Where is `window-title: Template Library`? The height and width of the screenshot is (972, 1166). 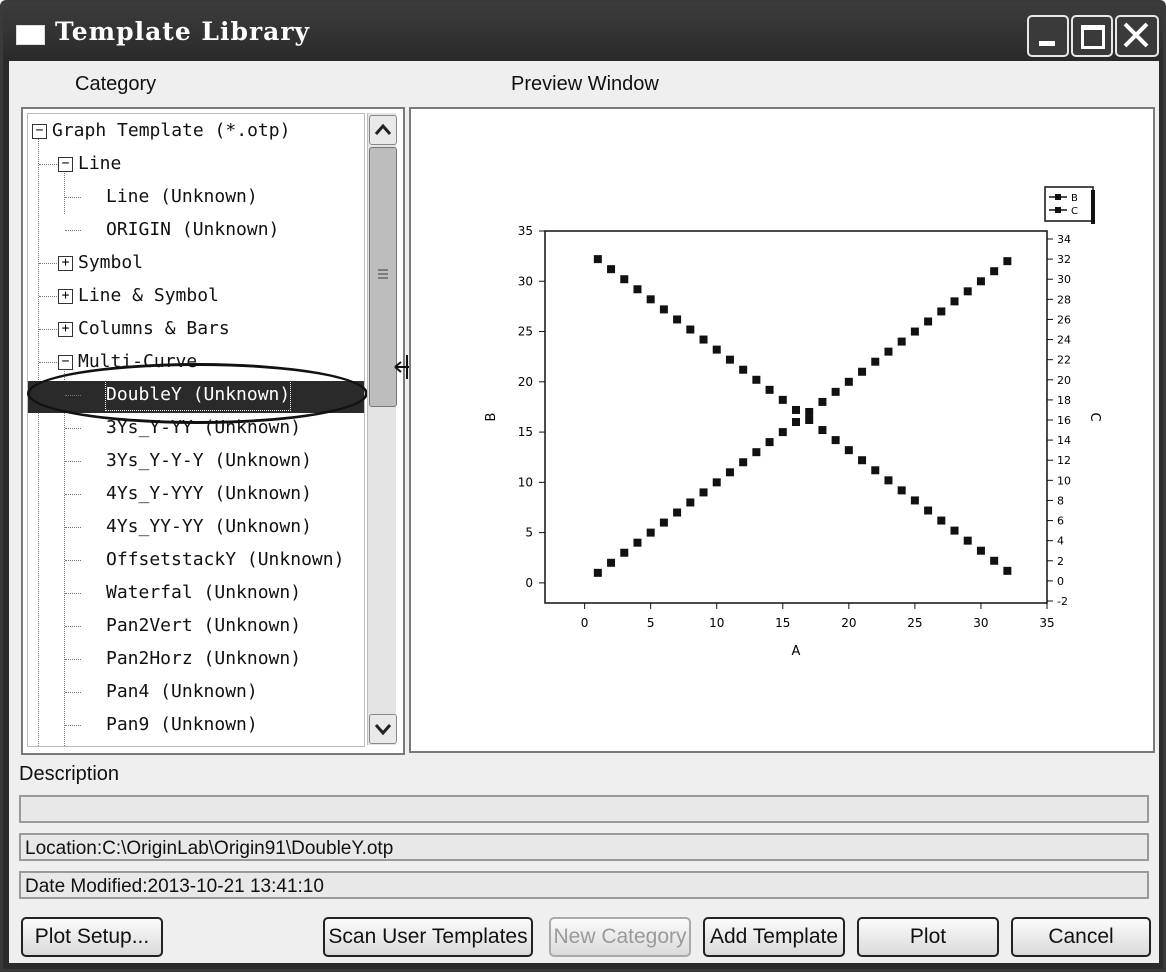 window-title: Template Library is located at coordinates (183, 31).